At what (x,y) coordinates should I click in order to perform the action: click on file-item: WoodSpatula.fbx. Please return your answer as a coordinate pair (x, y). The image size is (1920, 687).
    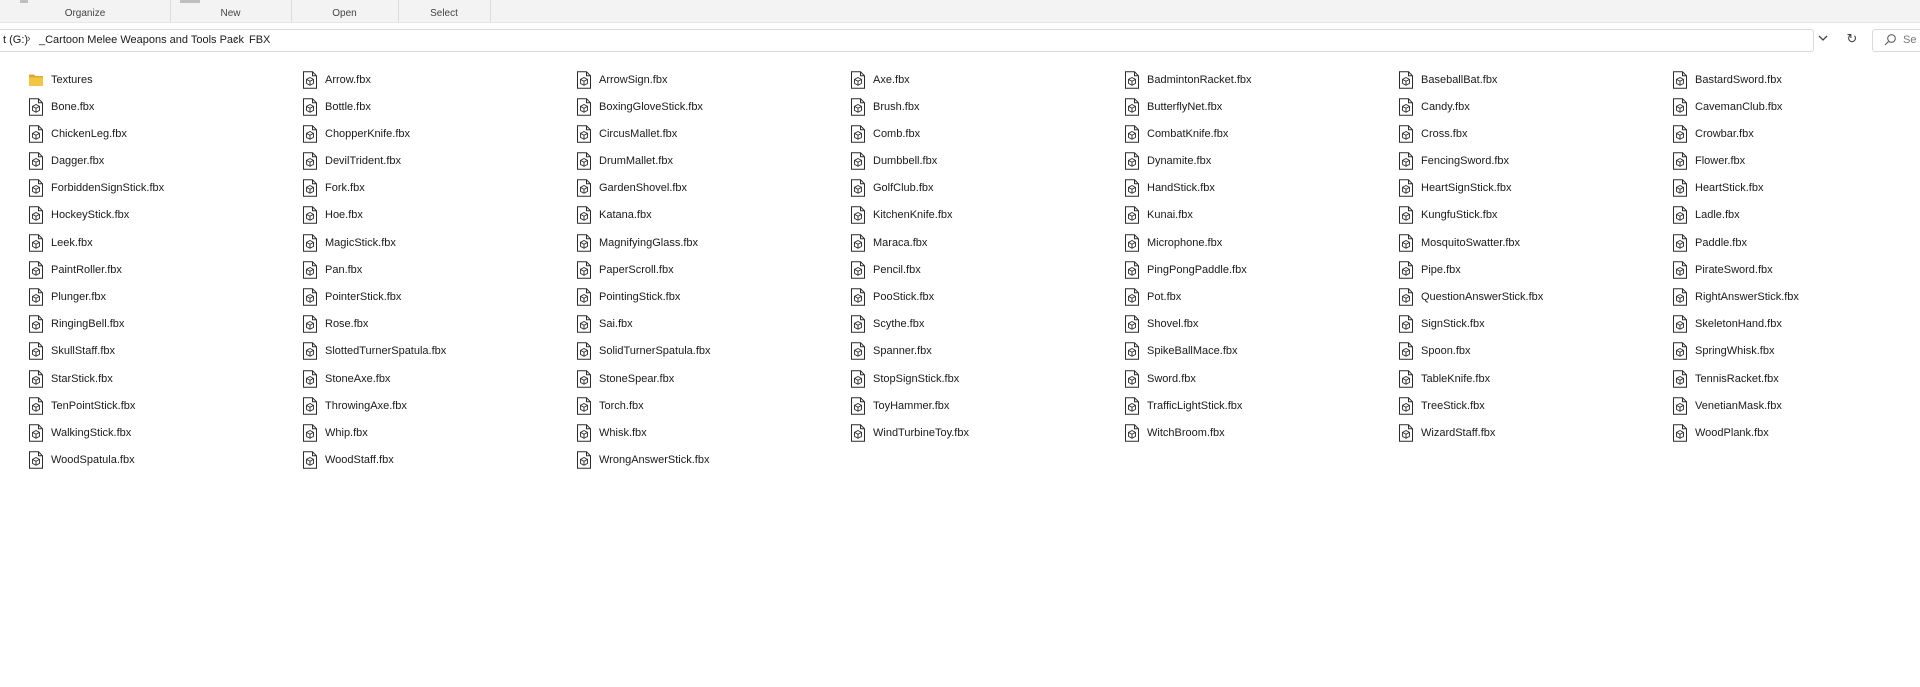
    Looking at the image, I should click on (165, 460).